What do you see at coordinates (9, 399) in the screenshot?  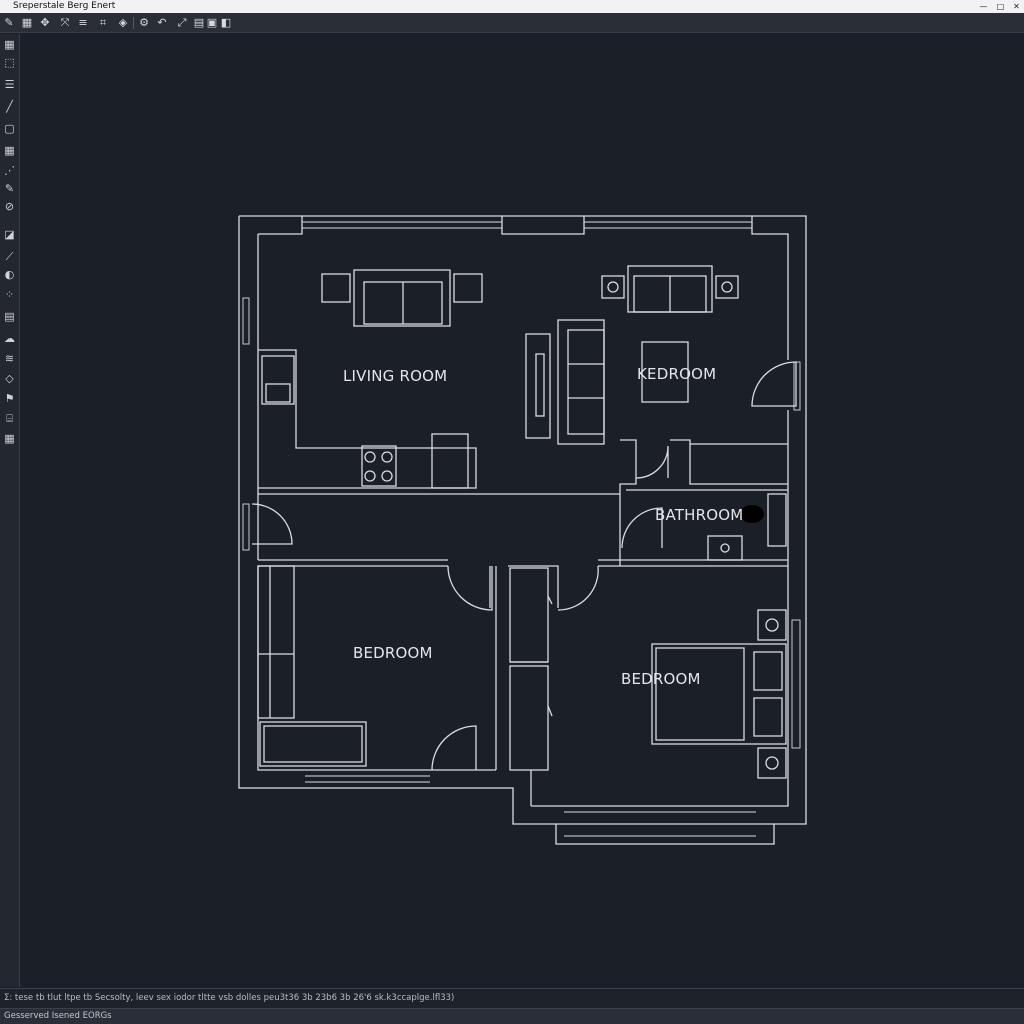 I see `tool-icon-18: ⚑` at bounding box center [9, 399].